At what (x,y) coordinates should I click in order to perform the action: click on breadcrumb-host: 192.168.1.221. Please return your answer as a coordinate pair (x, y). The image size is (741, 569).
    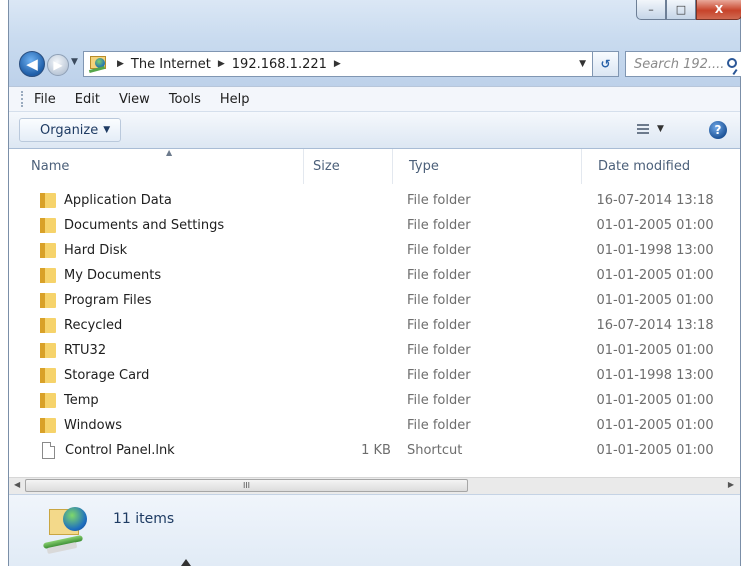
    Looking at the image, I should click on (279, 64).